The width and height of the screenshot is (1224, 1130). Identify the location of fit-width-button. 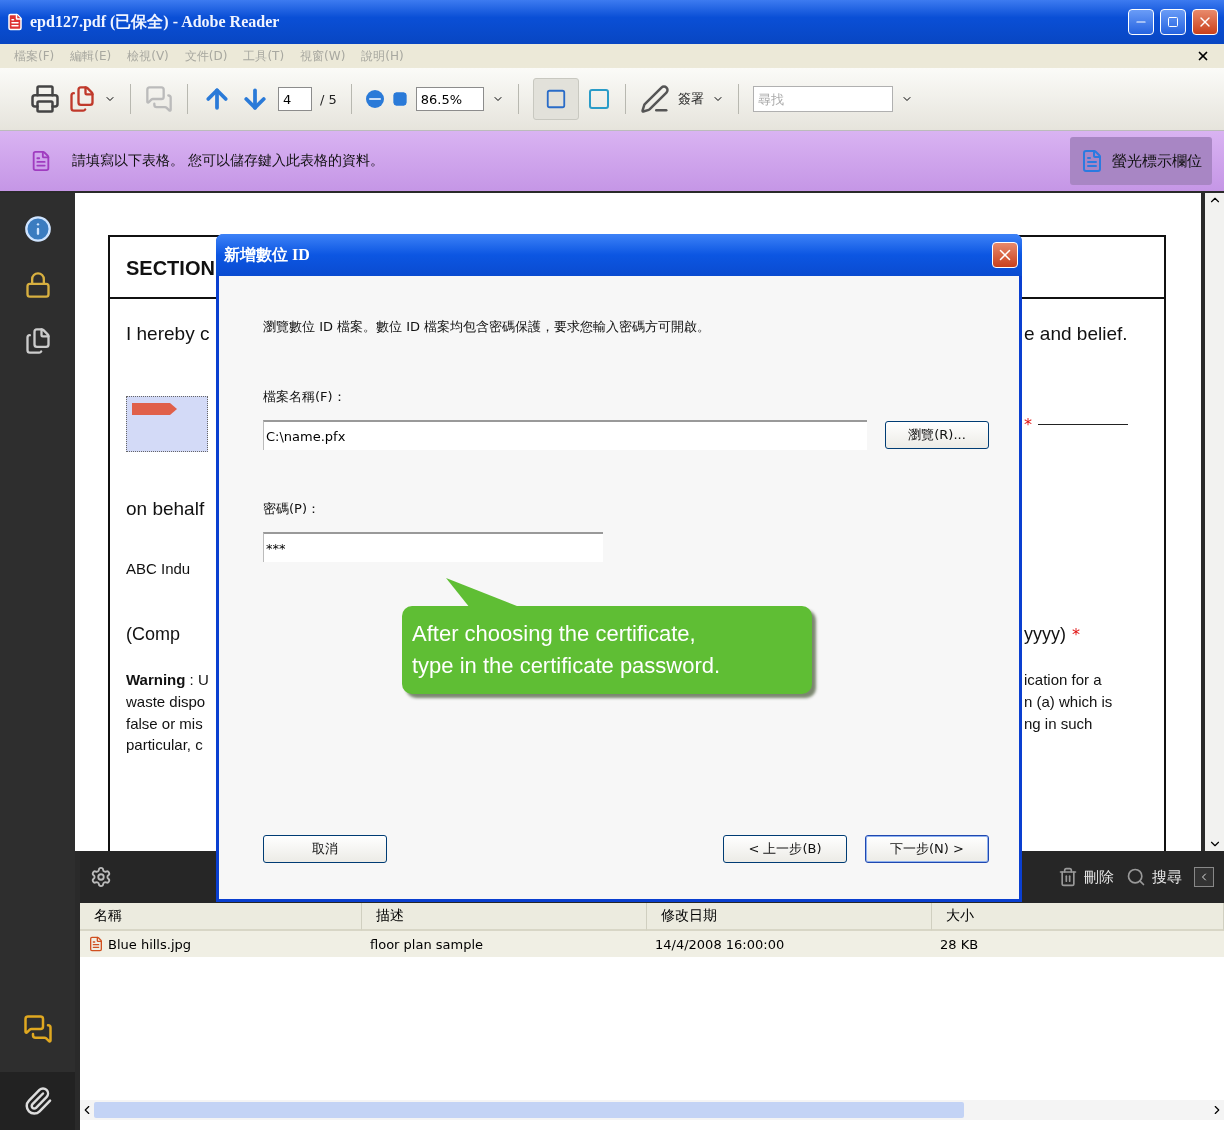
(555, 99).